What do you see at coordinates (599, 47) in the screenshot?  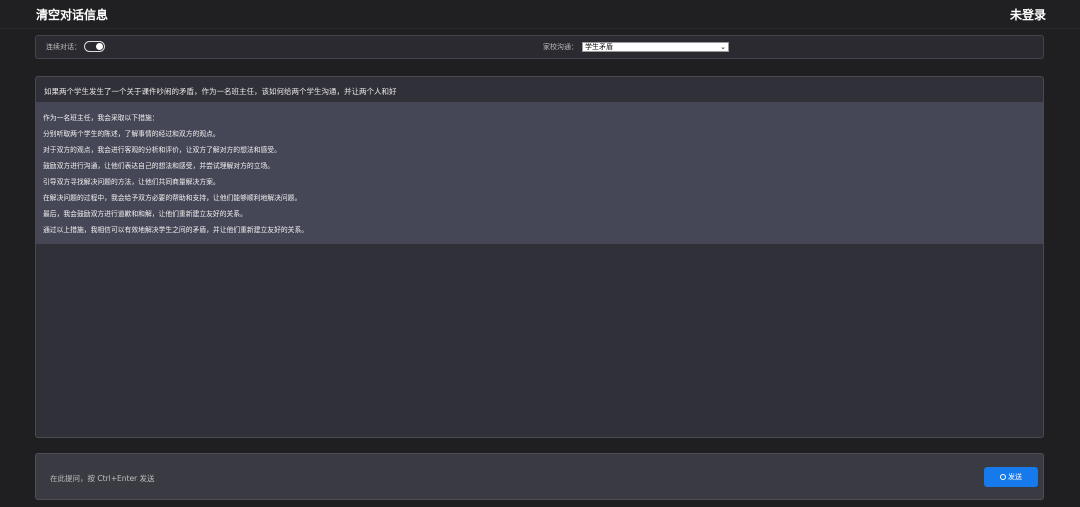 I see `select-value: 学生矛盾` at bounding box center [599, 47].